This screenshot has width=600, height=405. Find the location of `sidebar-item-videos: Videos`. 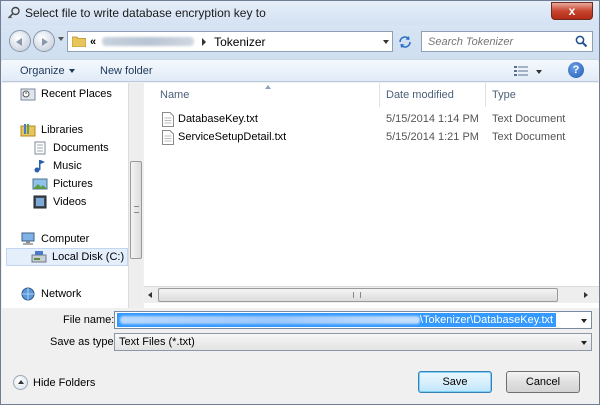

sidebar-item-videos: Videos is located at coordinates (59, 202).